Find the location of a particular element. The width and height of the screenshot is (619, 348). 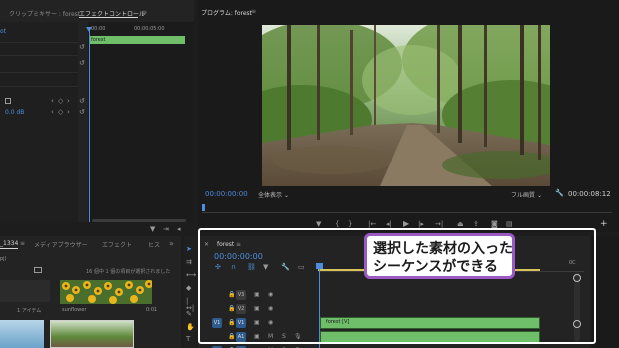

mini-ruler-start: 00:00 is located at coordinates (98, 29).